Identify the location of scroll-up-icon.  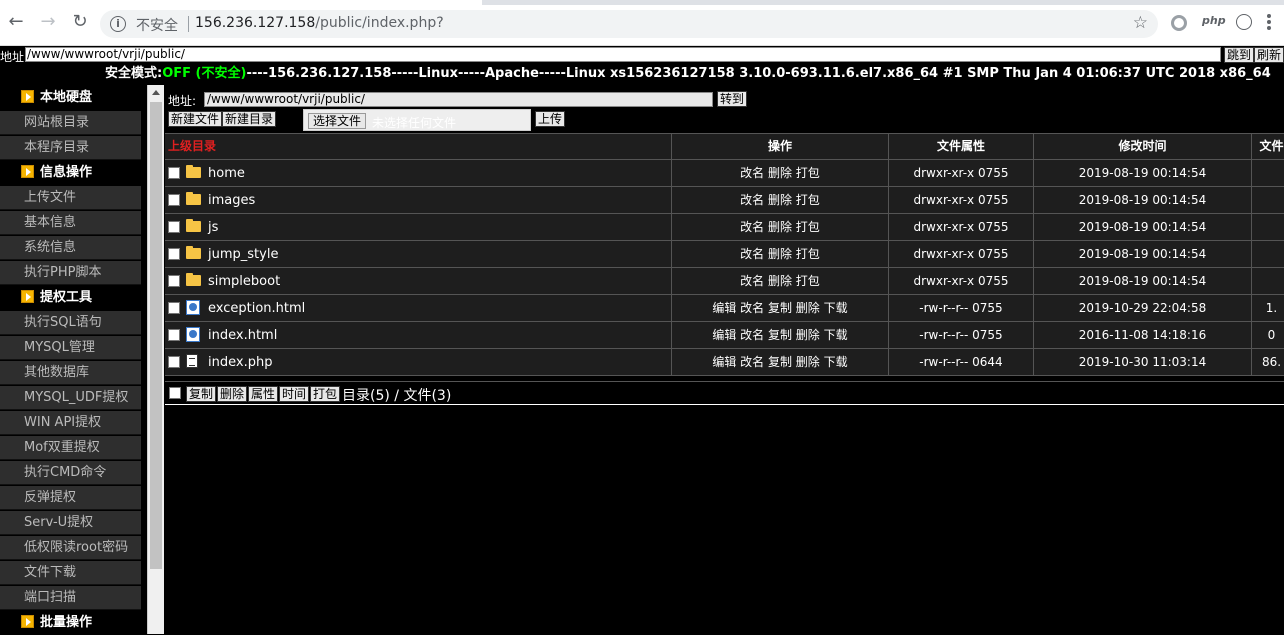
(156, 93).